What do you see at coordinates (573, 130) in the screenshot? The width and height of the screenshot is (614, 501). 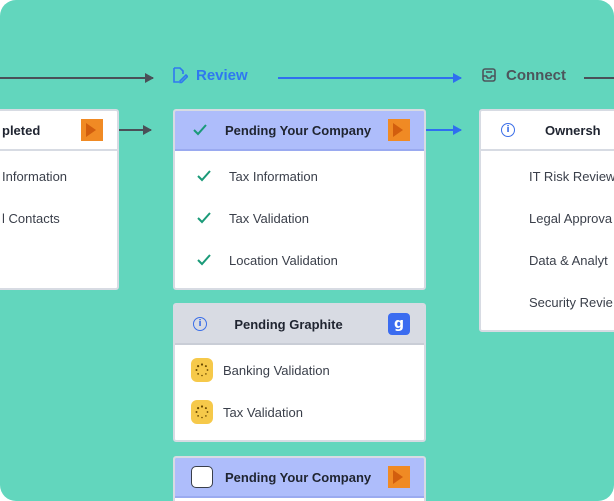 I see `ownership-card-title: Ownersh` at bounding box center [573, 130].